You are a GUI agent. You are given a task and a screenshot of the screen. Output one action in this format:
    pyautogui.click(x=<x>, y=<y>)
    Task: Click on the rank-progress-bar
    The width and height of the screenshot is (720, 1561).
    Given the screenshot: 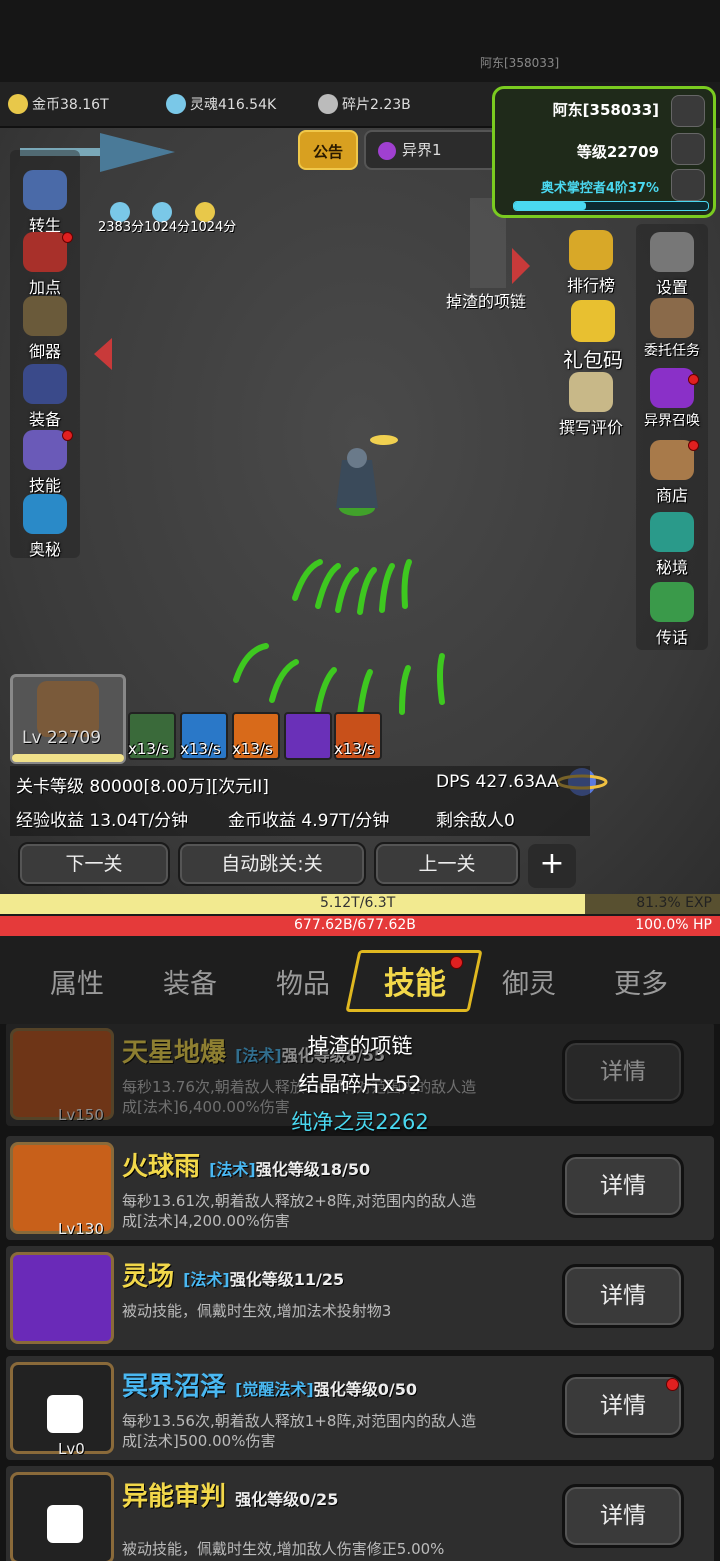 What is the action you would take?
    pyautogui.click(x=611, y=206)
    